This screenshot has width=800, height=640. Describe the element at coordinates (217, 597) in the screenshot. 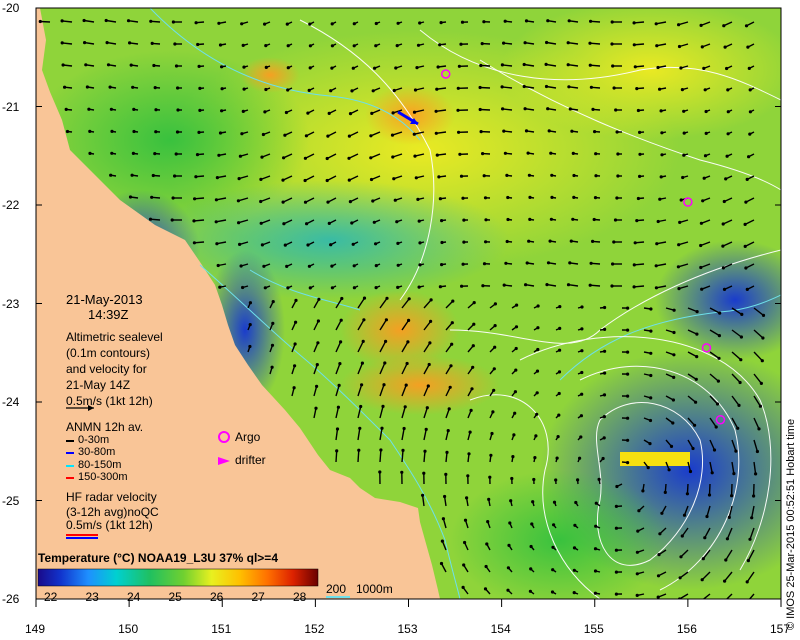

I see `colorbar-label: 26` at that location.